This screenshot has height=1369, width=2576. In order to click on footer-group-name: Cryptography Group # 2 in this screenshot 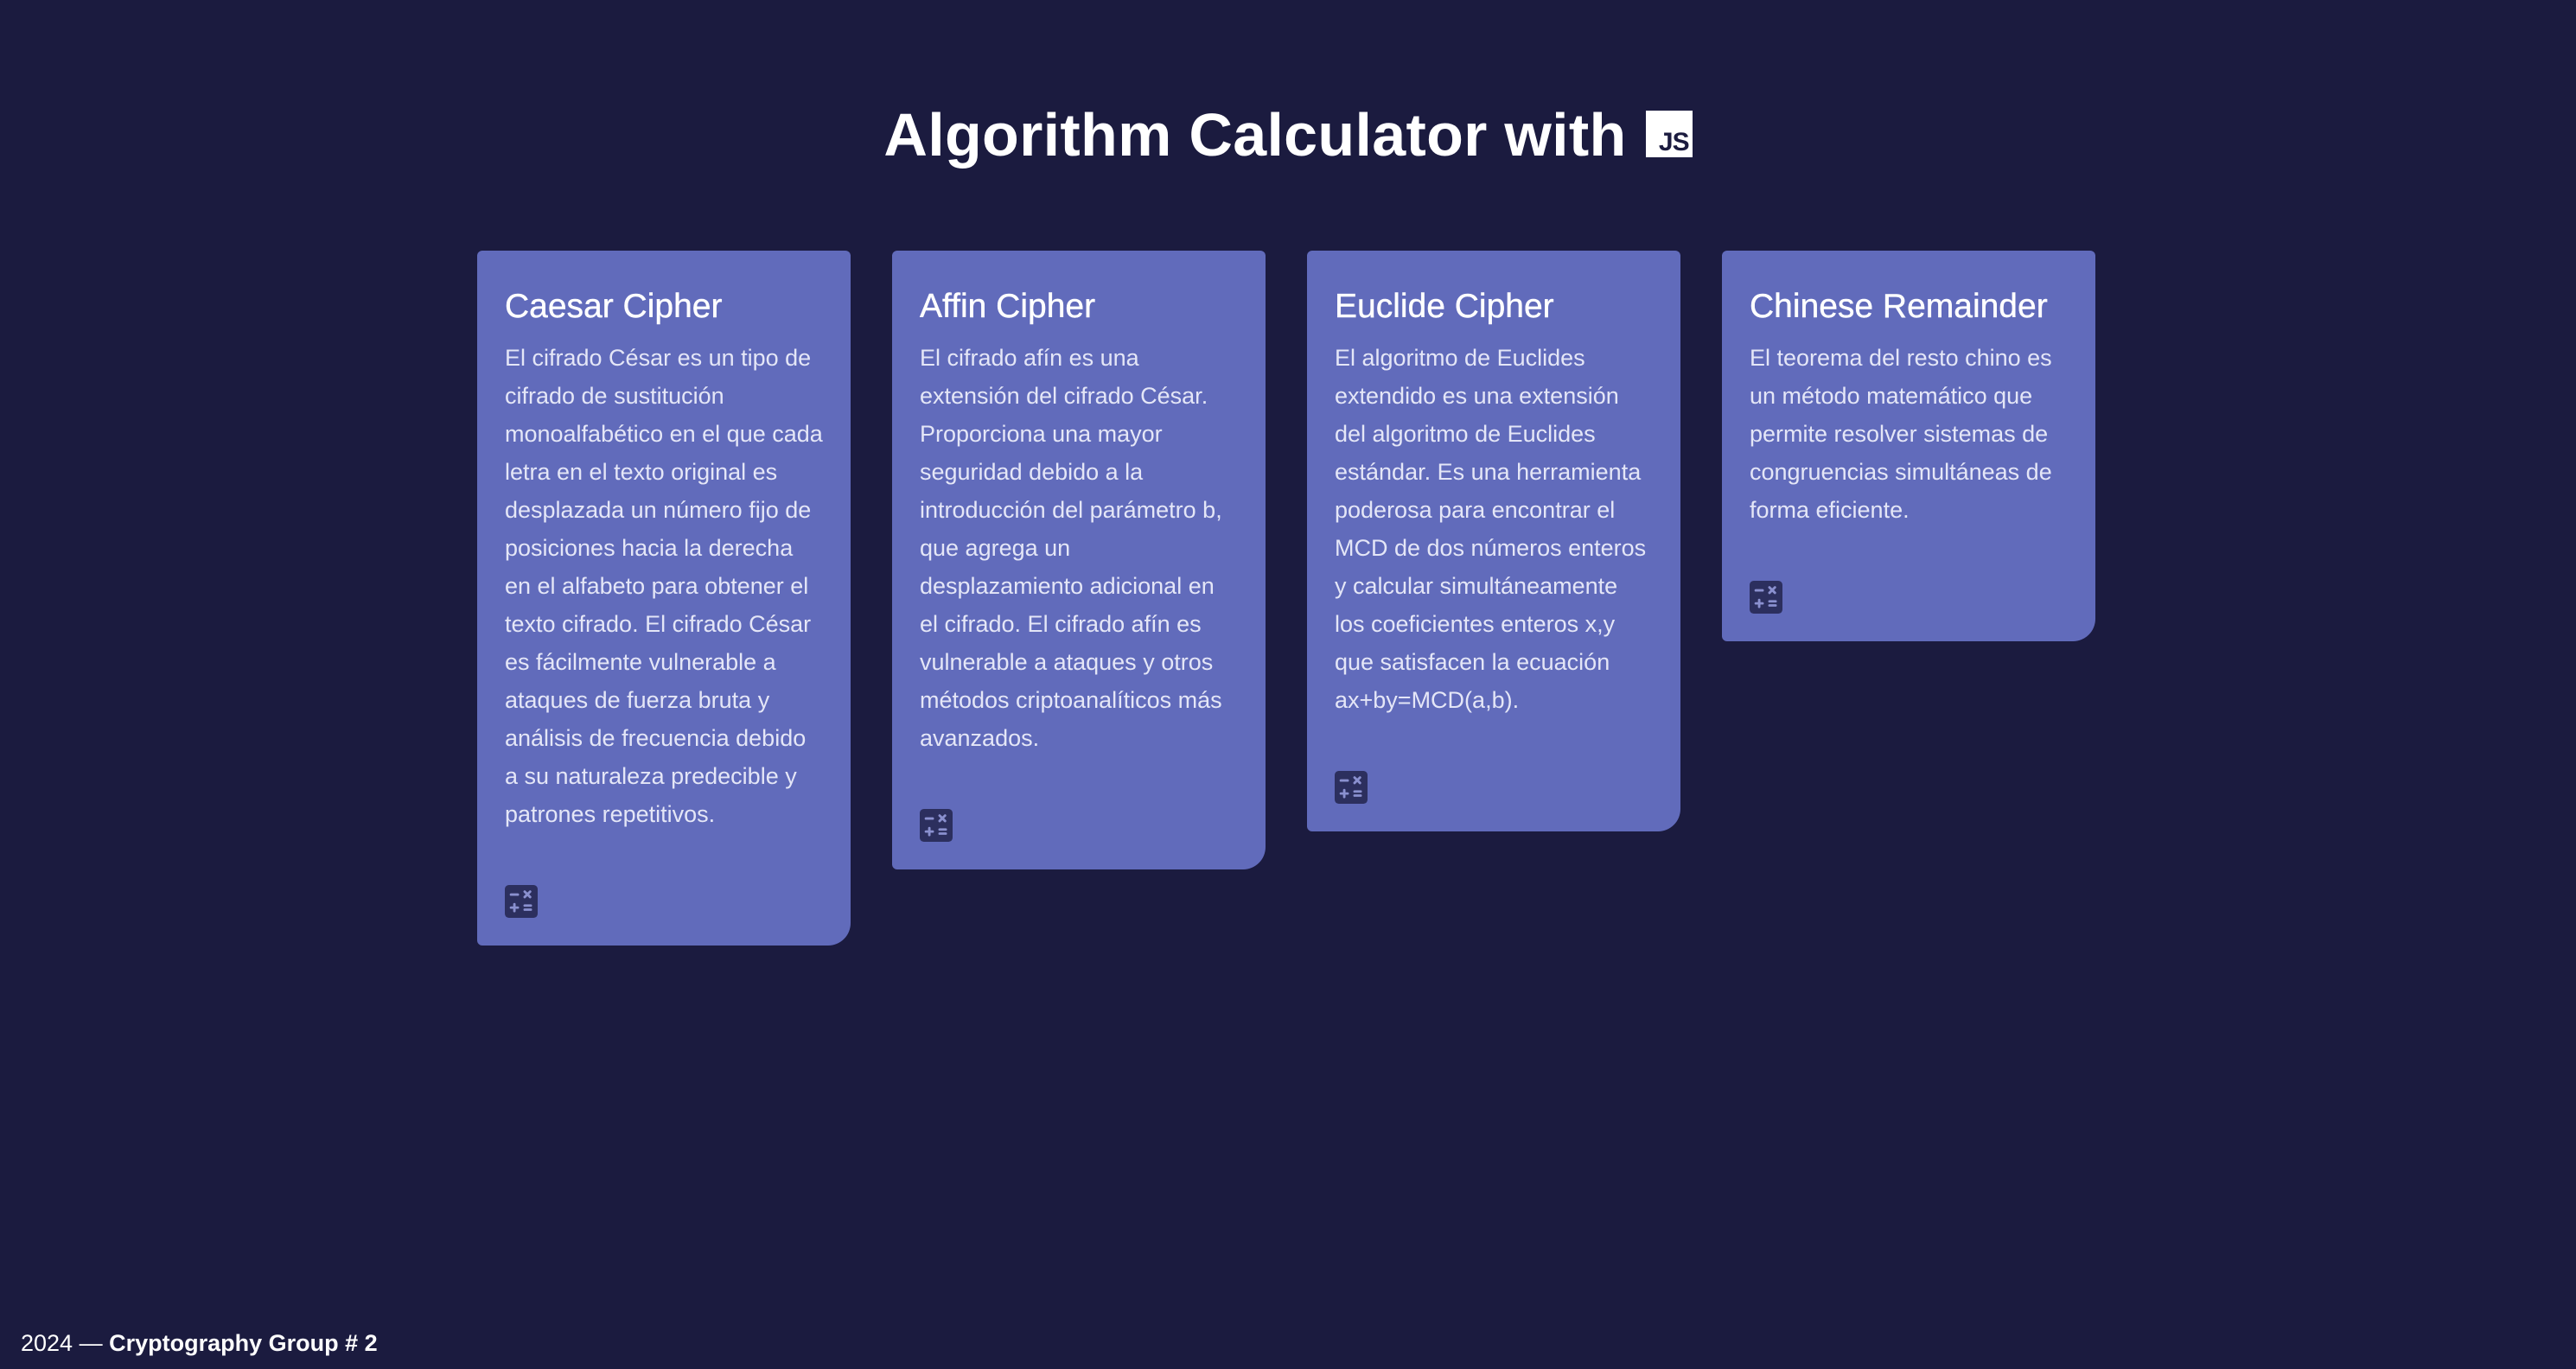, I will do `click(243, 1343)`.